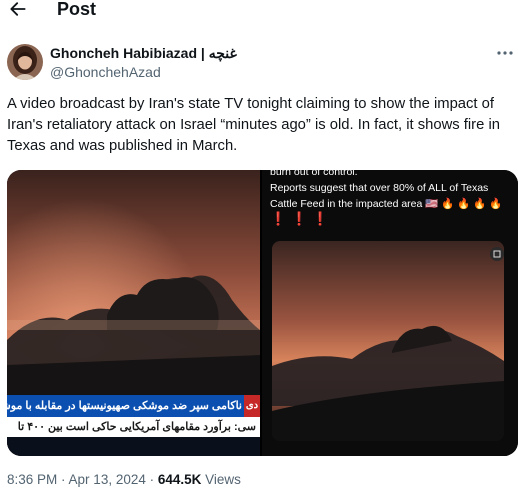 Image resolution: width=518 pixels, height=488 pixels. Describe the element at coordinates (18, 9) in the screenshot. I see `arrow-left-icon` at that location.